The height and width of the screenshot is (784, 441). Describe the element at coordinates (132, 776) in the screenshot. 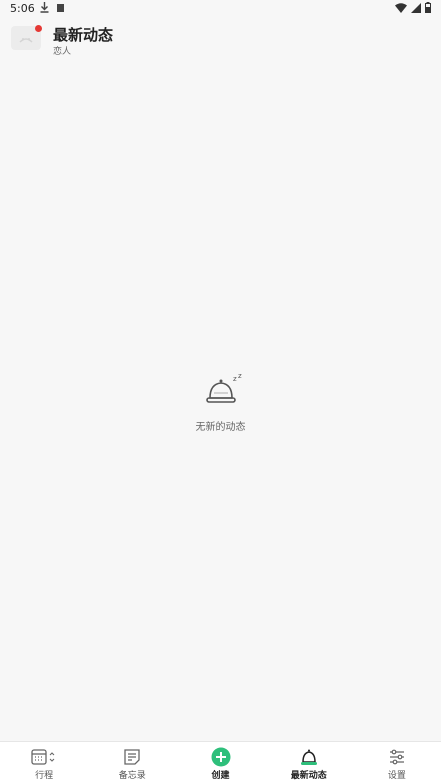

I see `nav-label-memo: 备忘录` at that location.